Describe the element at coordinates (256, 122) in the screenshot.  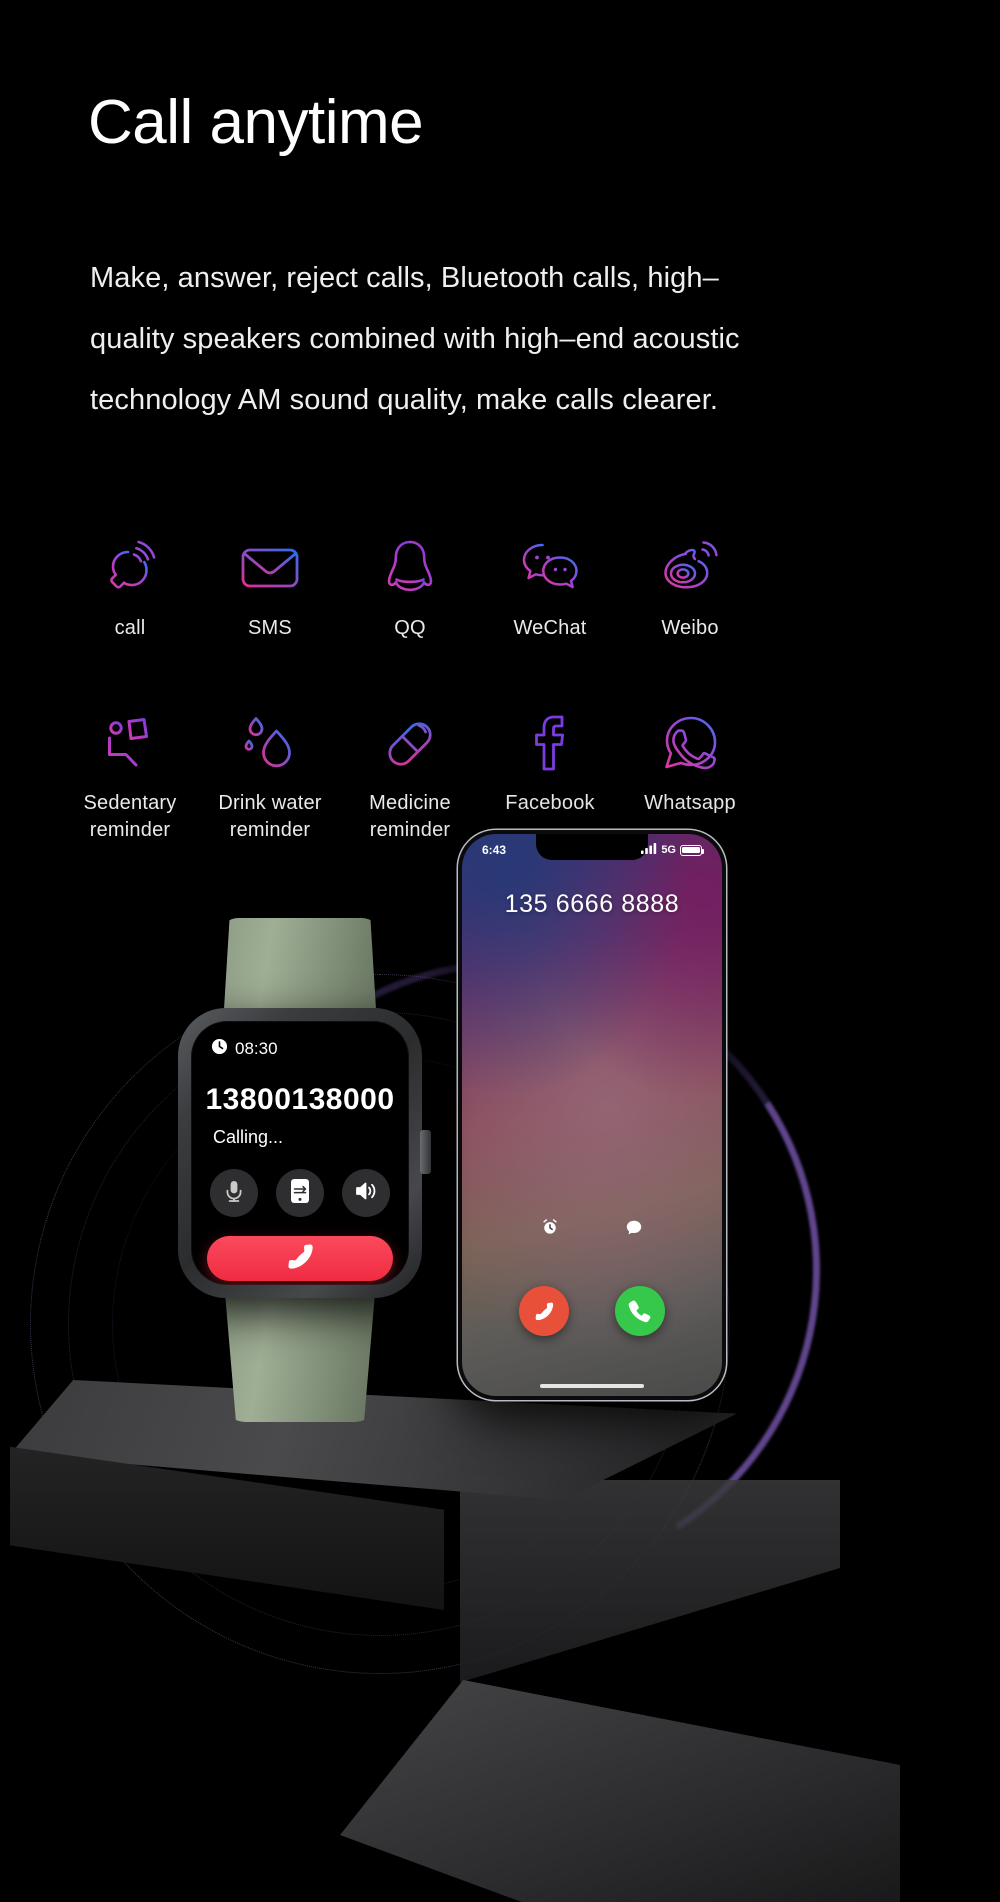
I see `page-title: Call anytime` at that location.